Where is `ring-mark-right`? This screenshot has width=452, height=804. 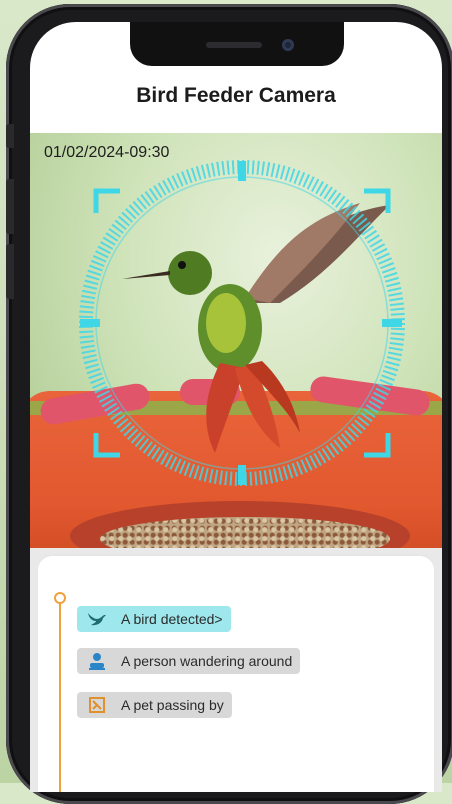
ring-mark-right is located at coordinates (392, 323).